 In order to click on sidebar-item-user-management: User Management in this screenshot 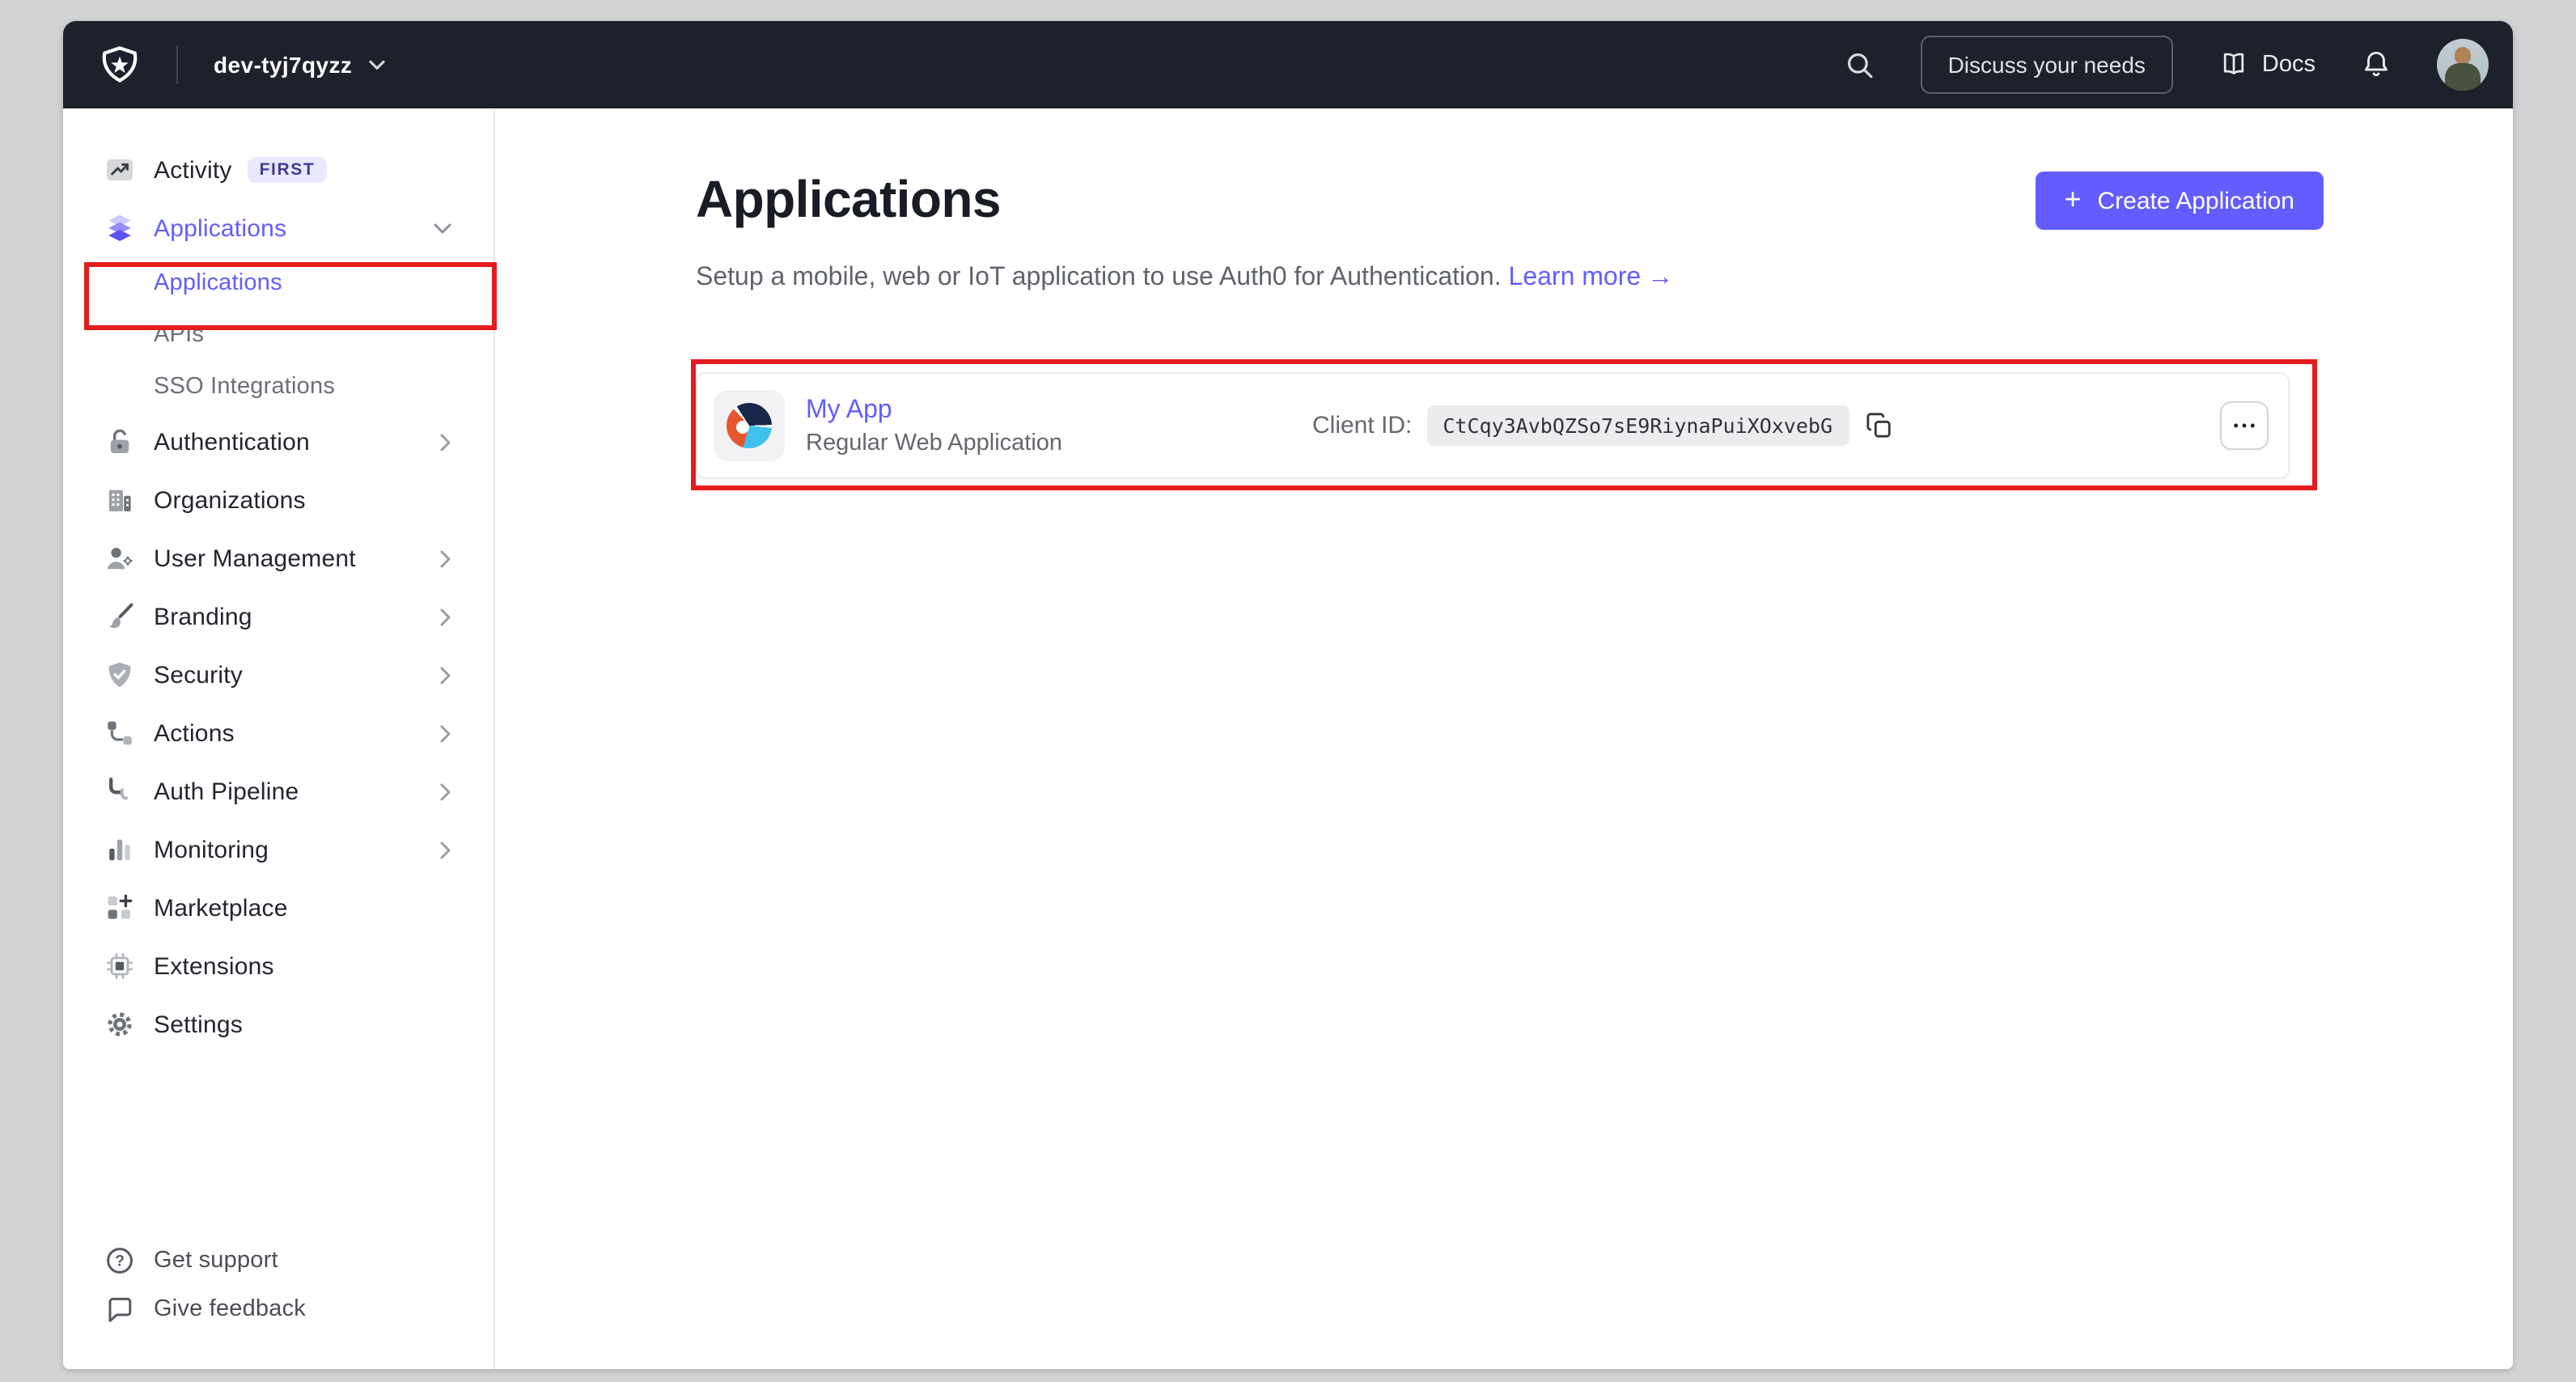, I will do `click(278, 558)`.